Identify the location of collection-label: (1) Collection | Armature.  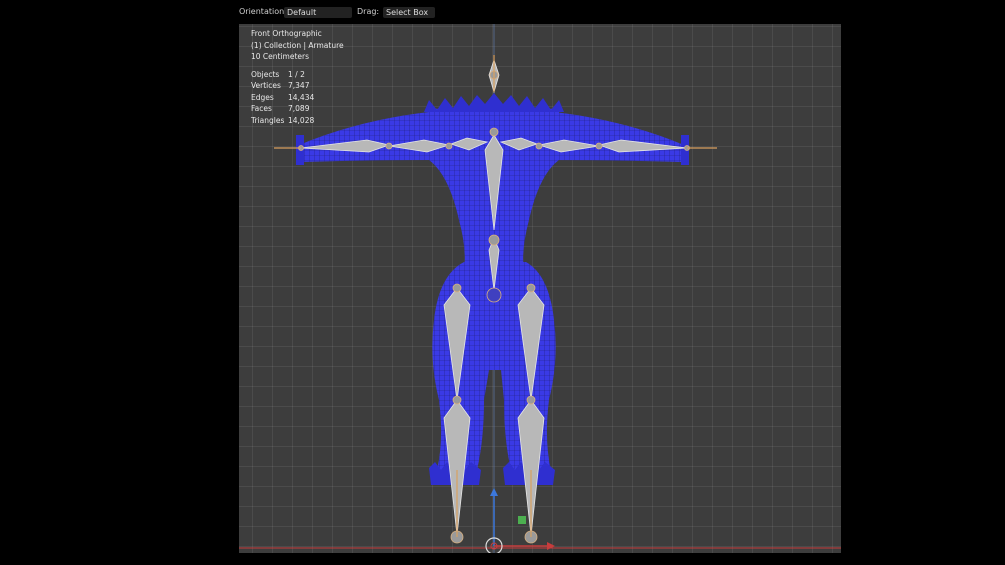
(297, 45).